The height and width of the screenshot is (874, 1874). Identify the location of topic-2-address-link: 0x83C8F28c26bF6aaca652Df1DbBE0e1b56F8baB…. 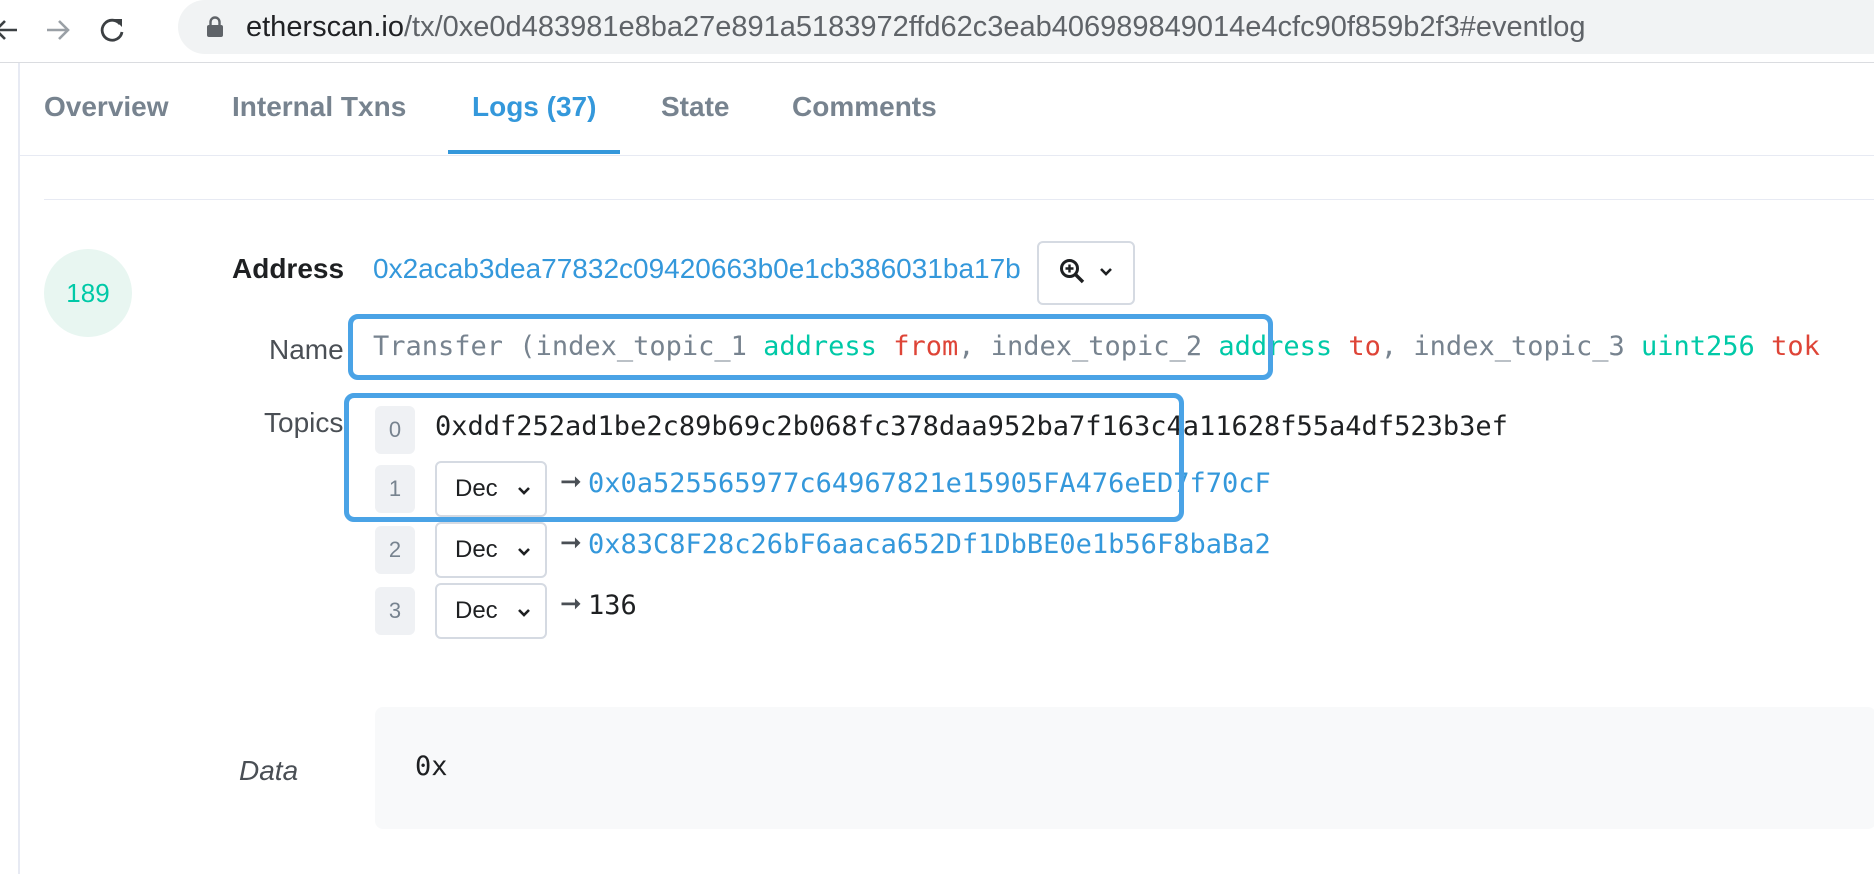
(929, 544).